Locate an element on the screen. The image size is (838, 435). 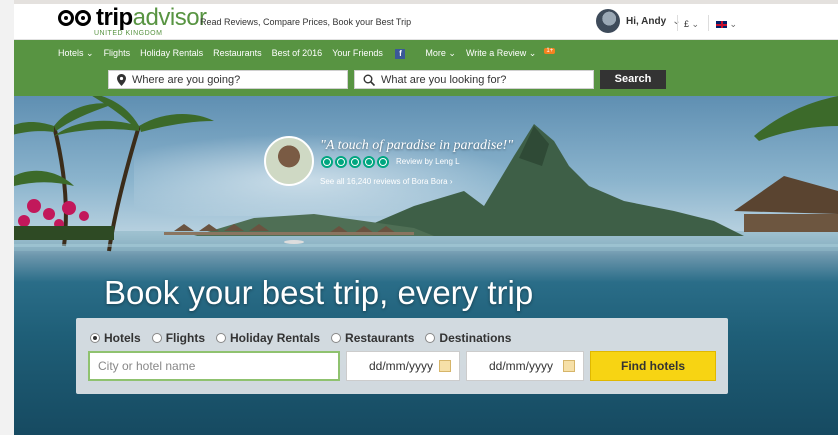
hero-title: Book your best trip, every trip is located at coordinates (319, 292).